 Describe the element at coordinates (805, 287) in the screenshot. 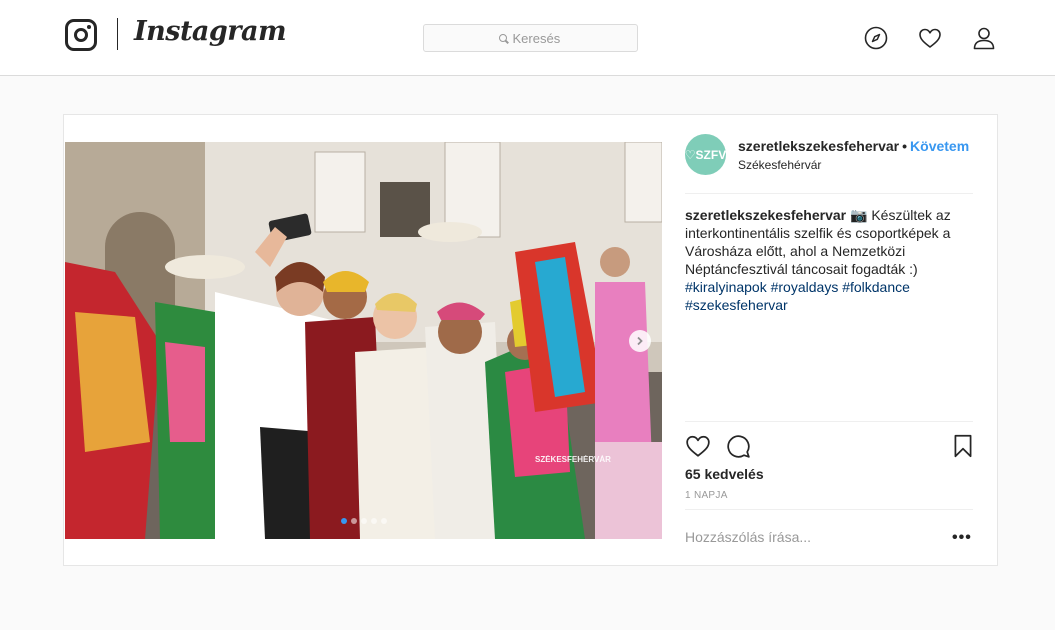

I see `hashtag-link: #royaldays` at that location.